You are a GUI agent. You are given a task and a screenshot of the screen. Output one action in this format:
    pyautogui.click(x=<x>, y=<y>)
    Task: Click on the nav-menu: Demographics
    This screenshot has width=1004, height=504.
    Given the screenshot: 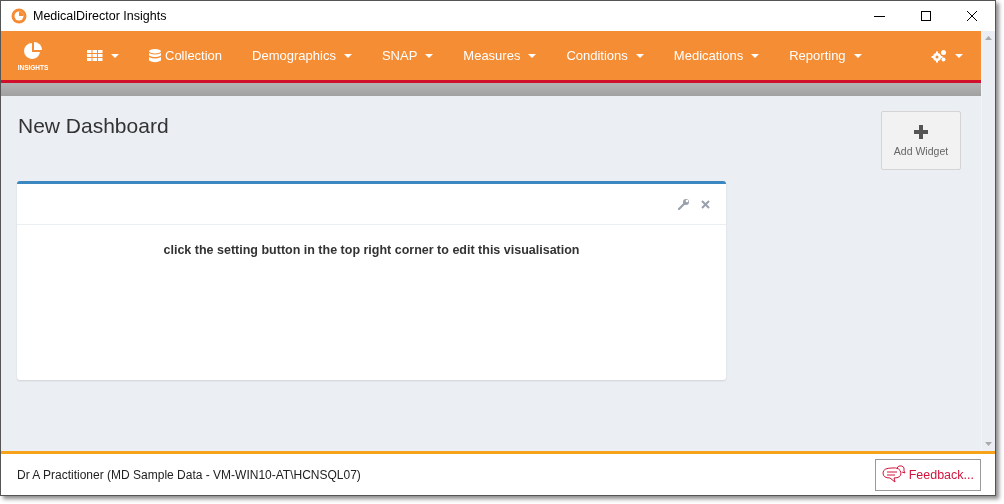 What is the action you would take?
    pyautogui.click(x=302, y=55)
    